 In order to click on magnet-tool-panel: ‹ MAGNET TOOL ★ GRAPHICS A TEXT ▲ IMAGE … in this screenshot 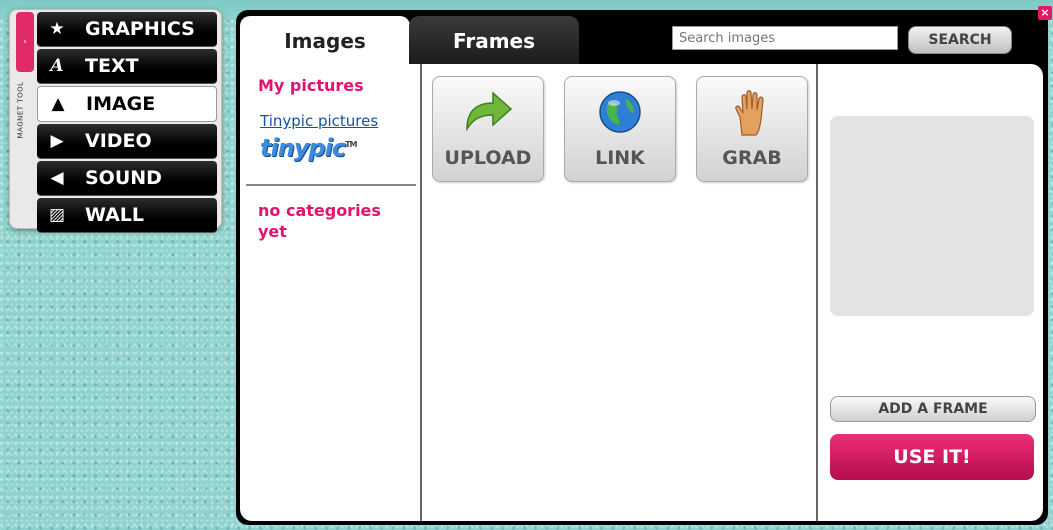, I will do `click(115, 121)`.